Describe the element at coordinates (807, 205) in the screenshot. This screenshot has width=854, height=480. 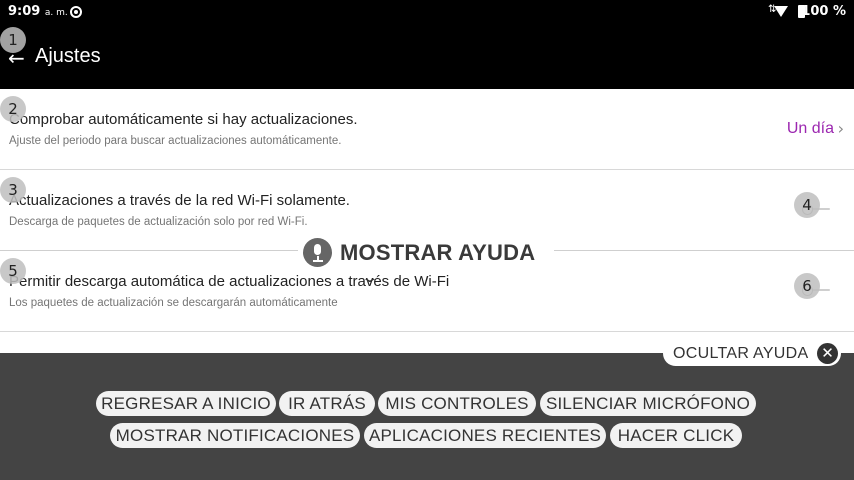
I see `overlay-number-badge: 4` at that location.